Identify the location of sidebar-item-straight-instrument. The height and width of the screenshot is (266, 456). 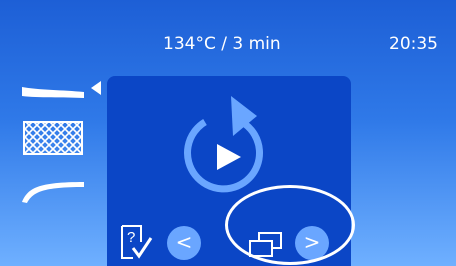
(53, 91).